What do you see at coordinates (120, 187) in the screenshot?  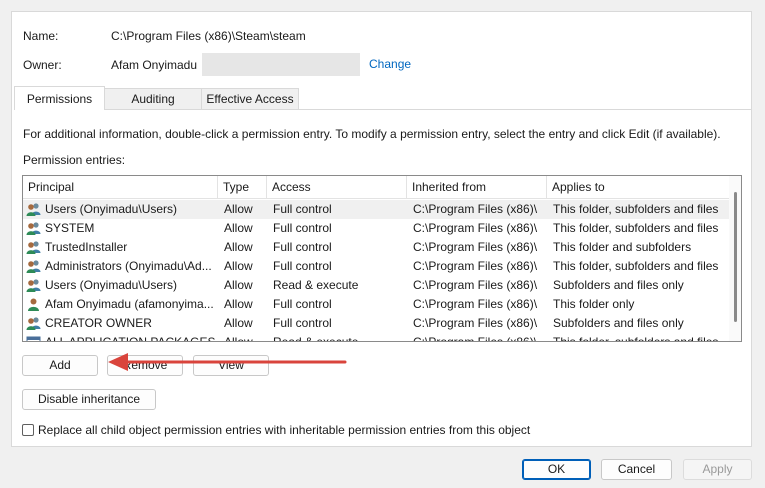 I see `column-principal: Principal` at bounding box center [120, 187].